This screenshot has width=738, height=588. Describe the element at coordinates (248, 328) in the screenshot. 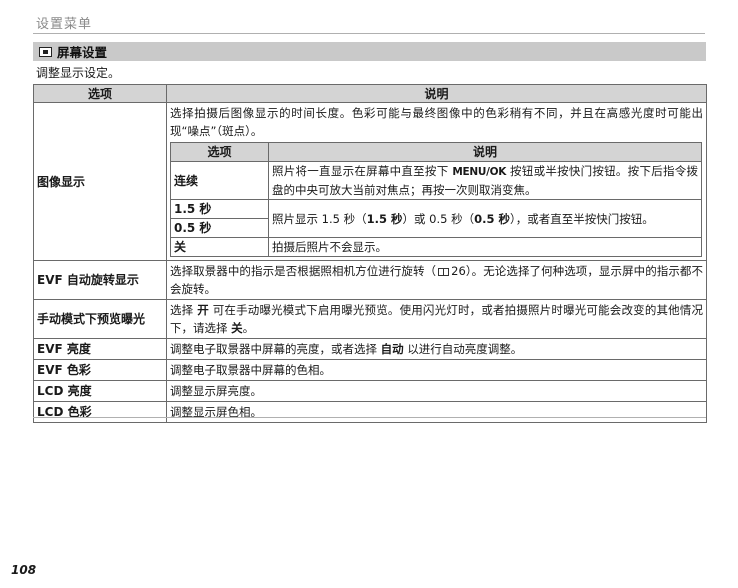

I see `preview-text-c: 。` at that location.